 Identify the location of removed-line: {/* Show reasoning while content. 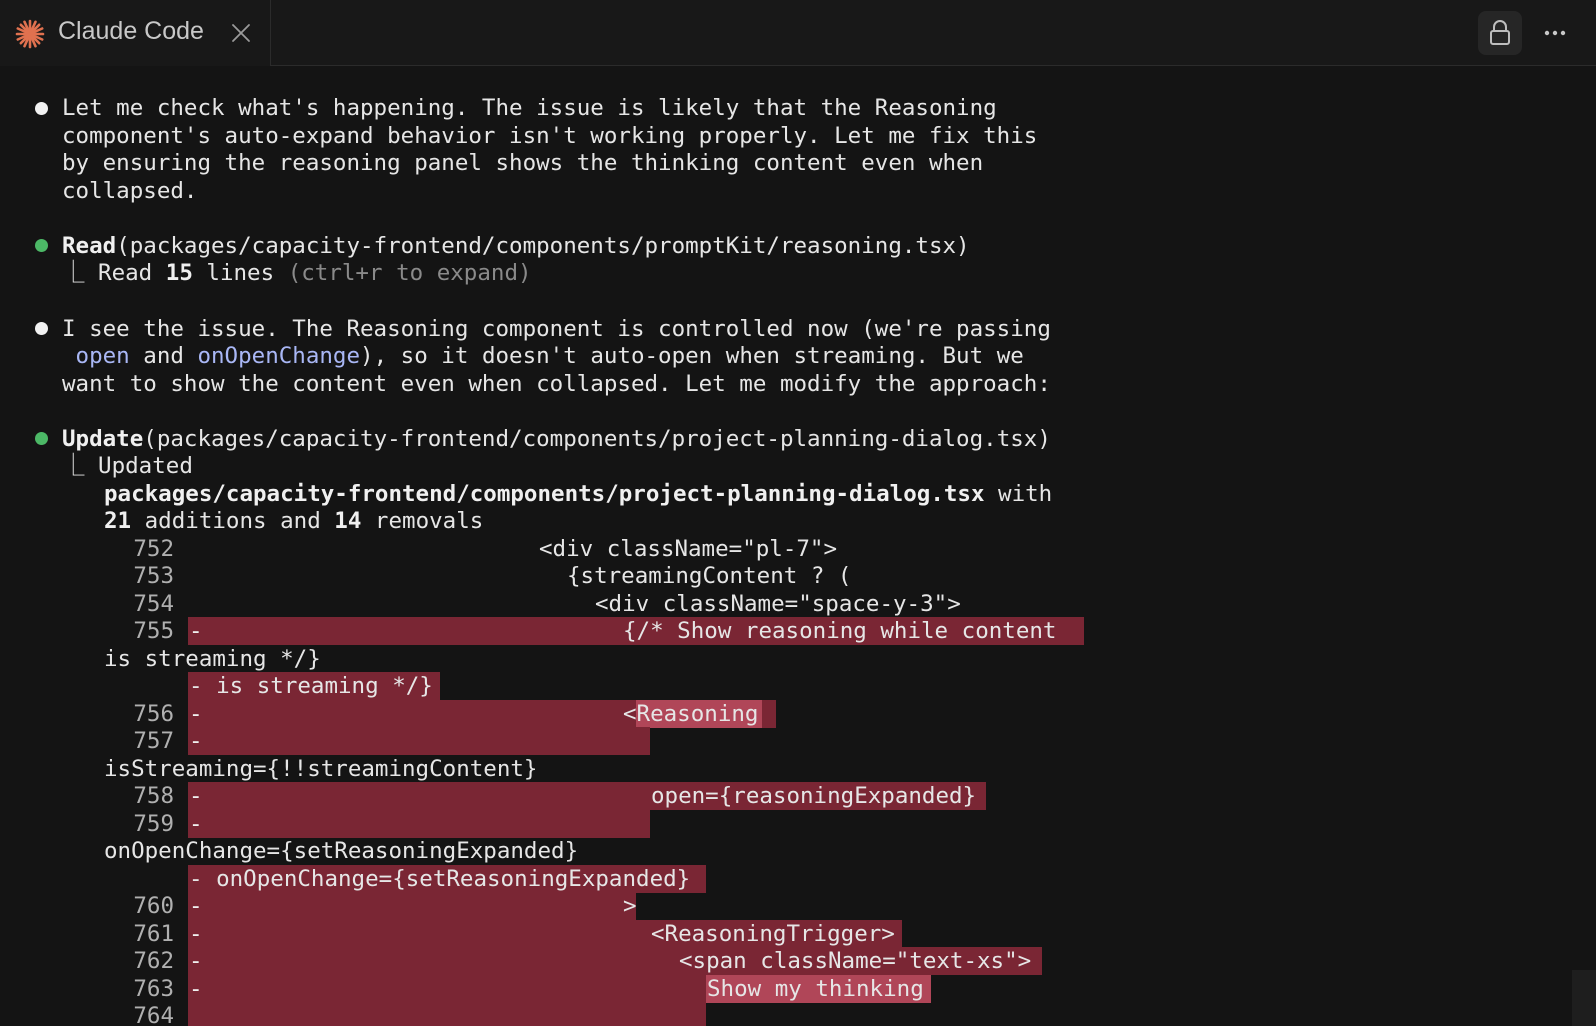
(840, 631).